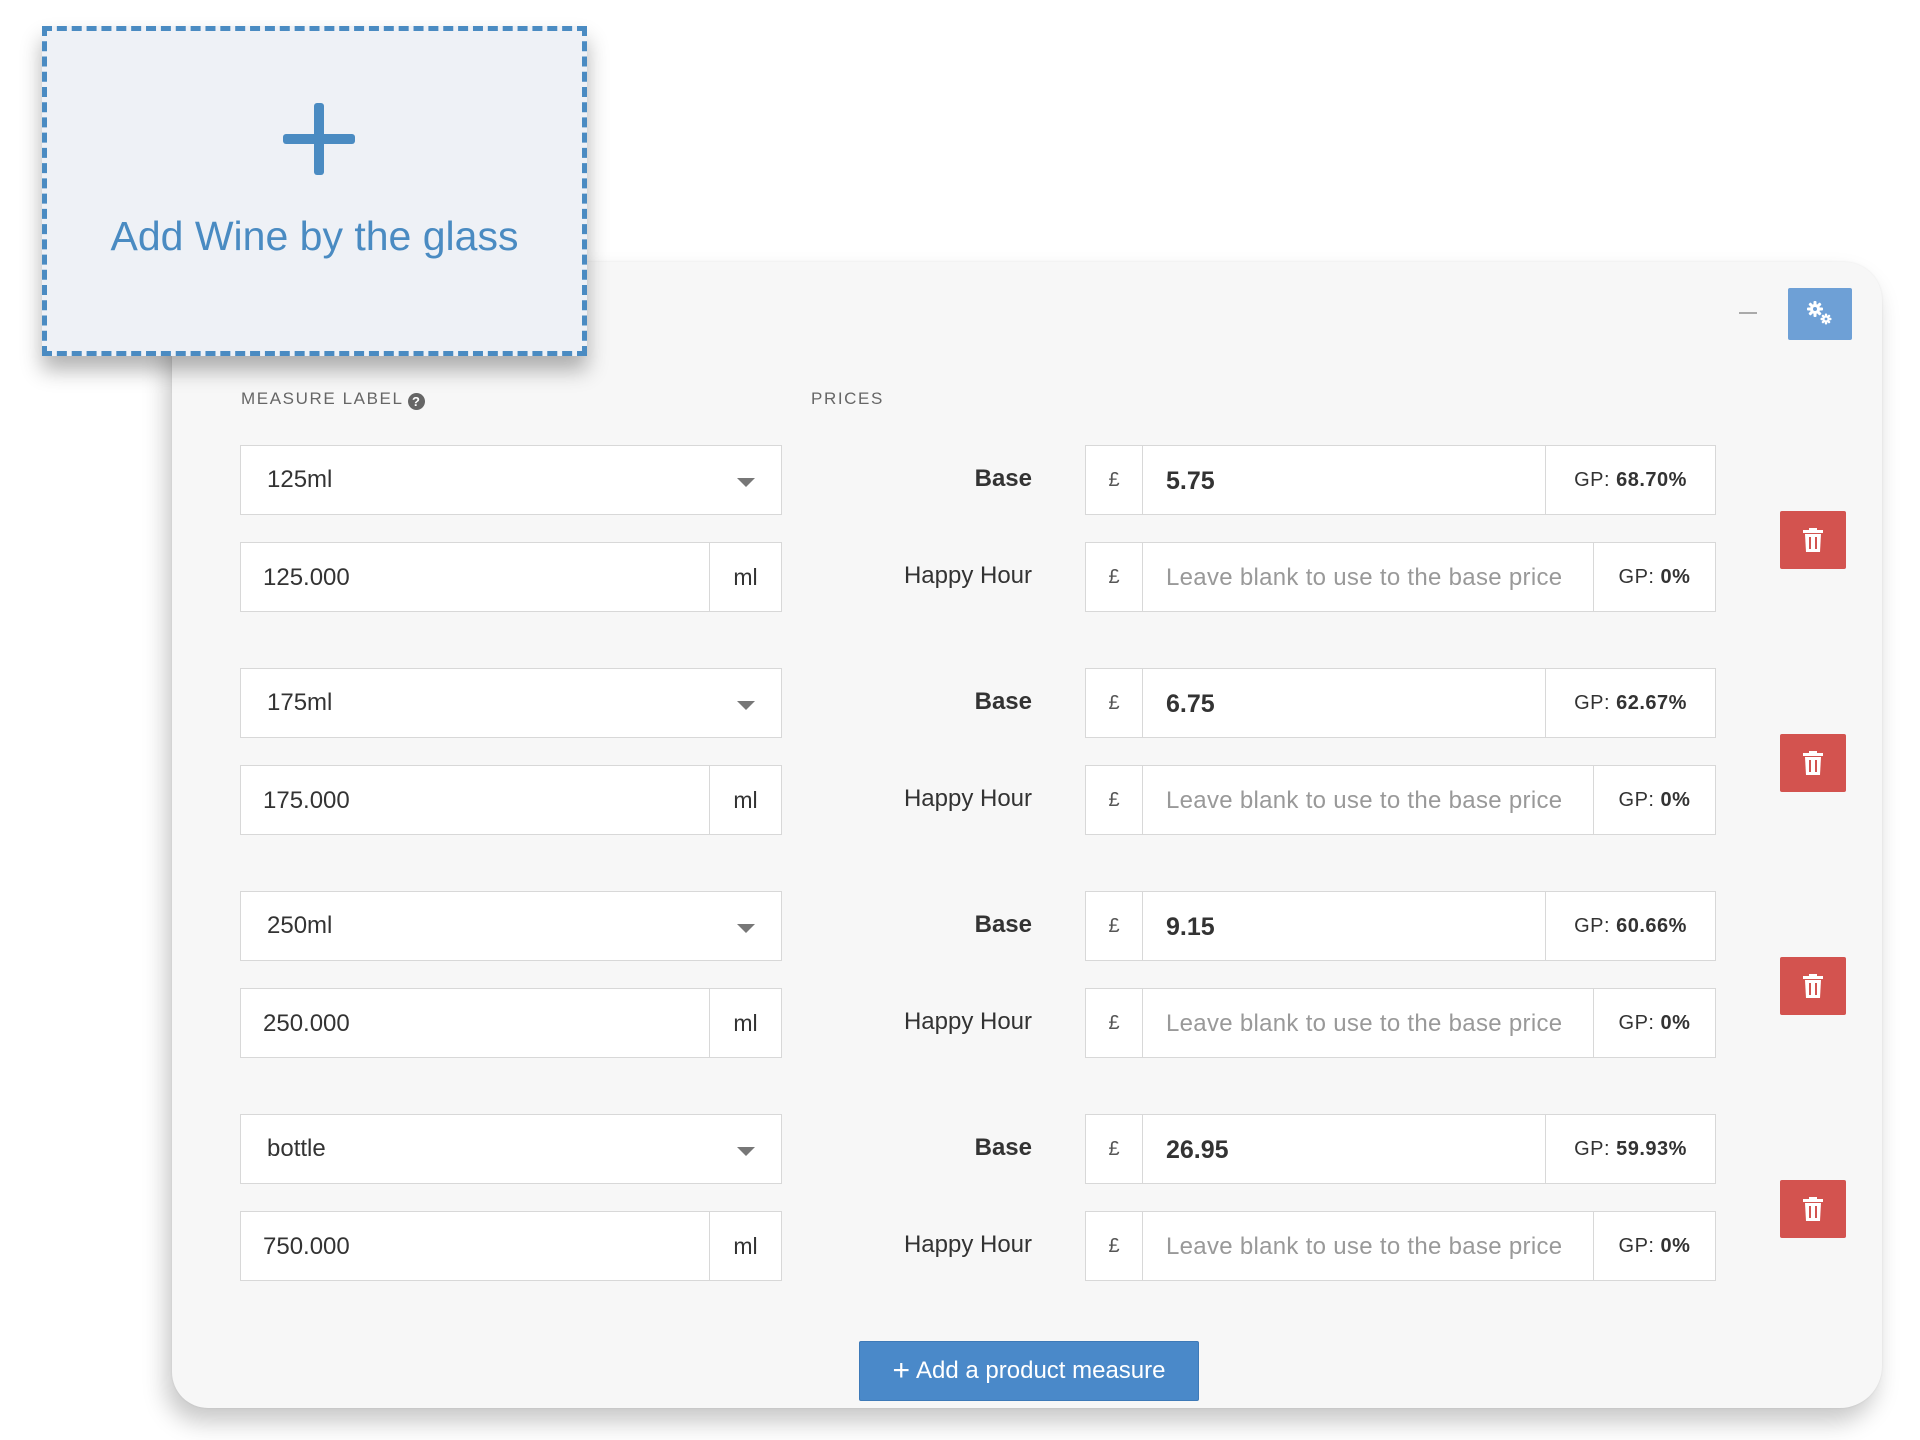 Image resolution: width=1920 pixels, height=1440 pixels. What do you see at coordinates (1400, 1149) in the screenshot?
I see `base-price-input: £ 26.95 GP: 59.93%` at bounding box center [1400, 1149].